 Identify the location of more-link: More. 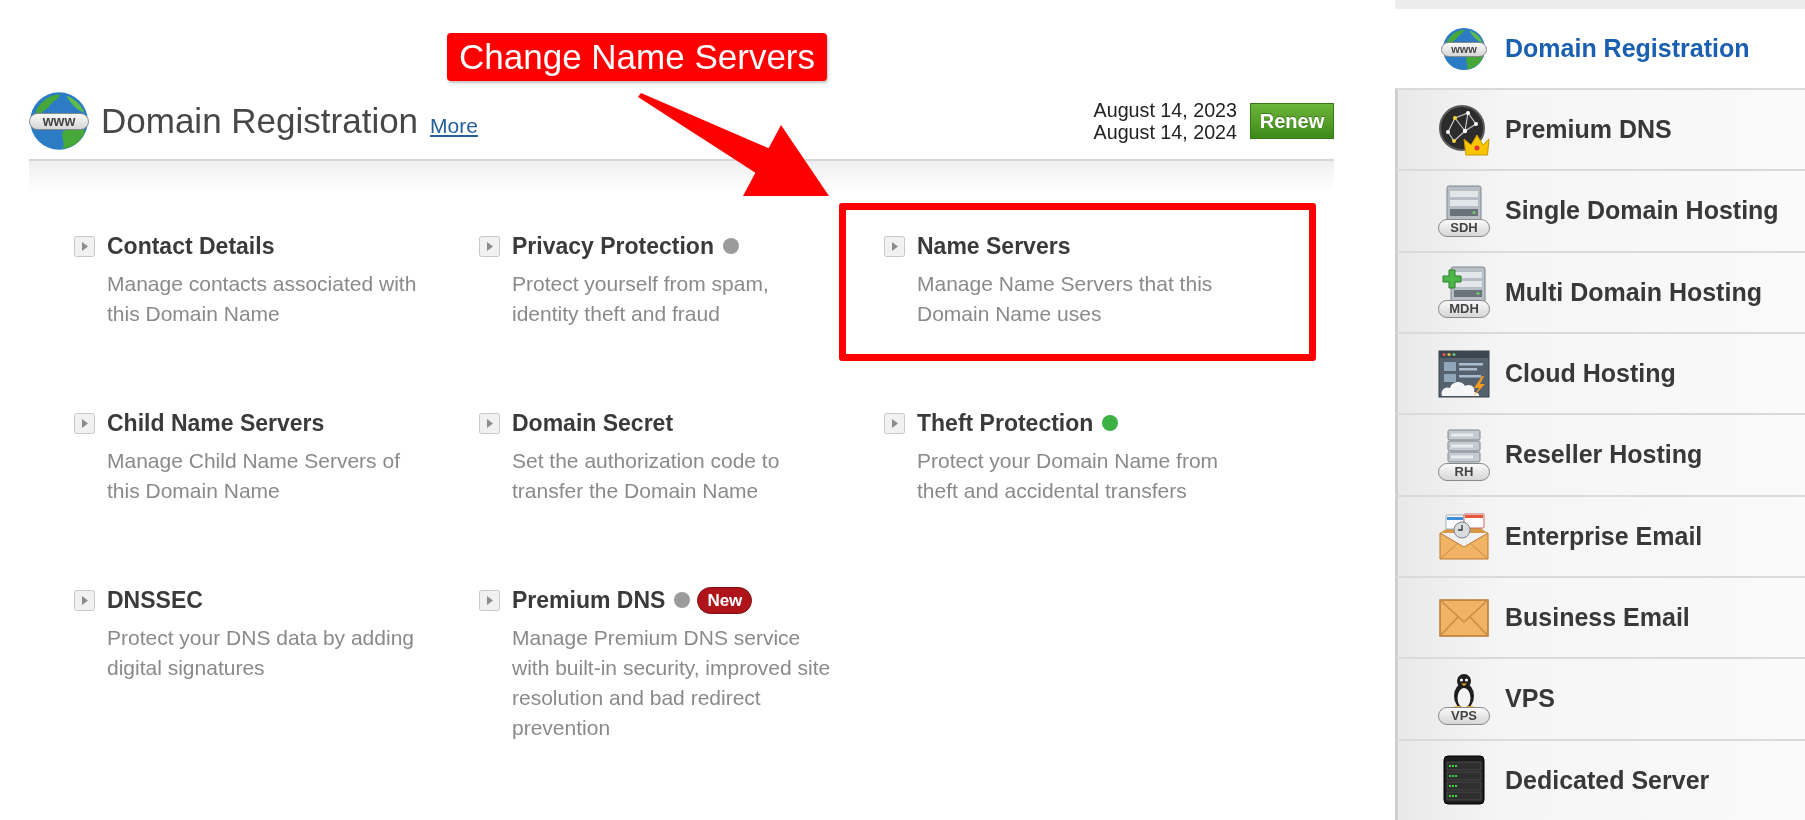
(454, 126).